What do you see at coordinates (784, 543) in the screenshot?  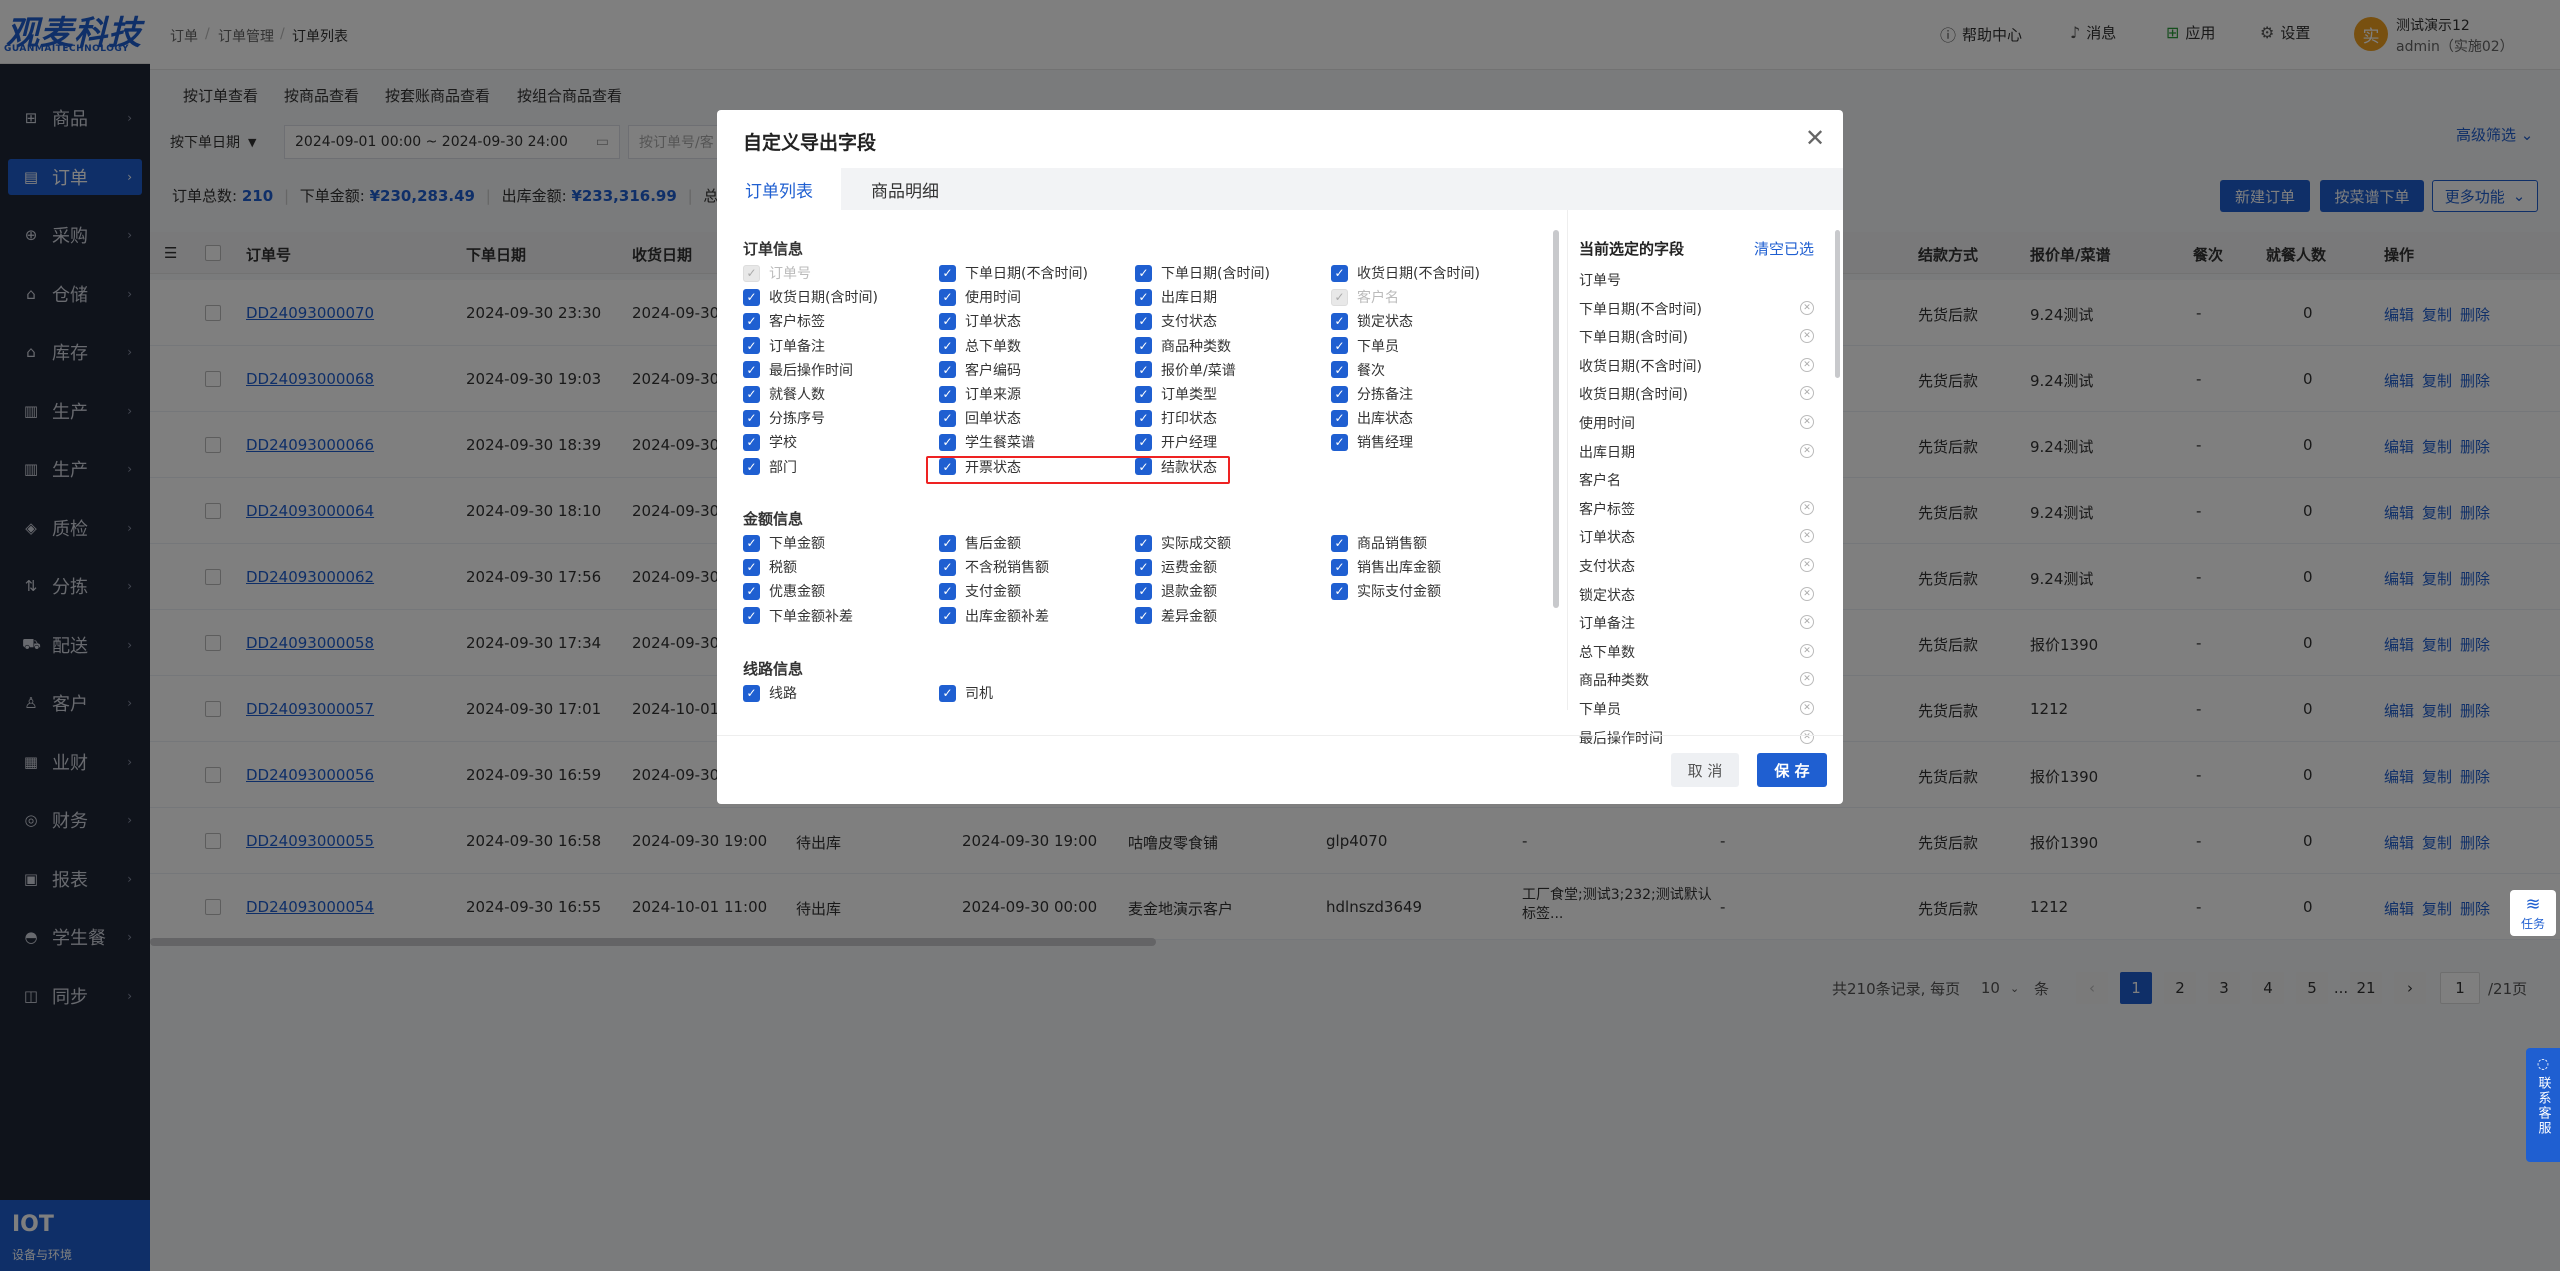 I see `field-checkbox: ✓ 下单金额` at bounding box center [784, 543].